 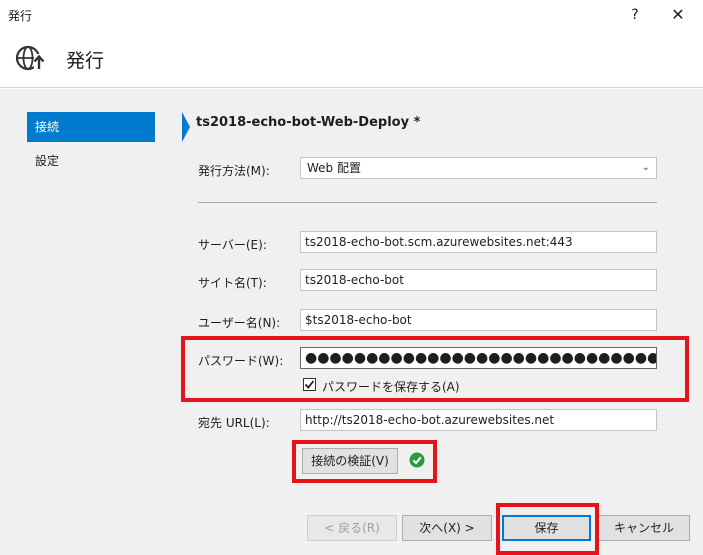 What do you see at coordinates (427, 202) in the screenshot?
I see `divider` at bounding box center [427, 202].